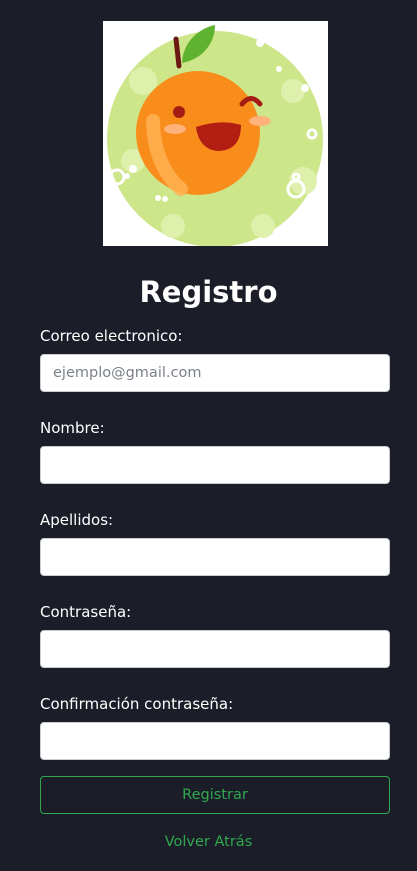 The width and height of the screenshot is (417, 871). What do you see at coordinates (77, 520) in the screenshot?
I see `surname-label: Apellidos:` at bounding box center [77, 520].